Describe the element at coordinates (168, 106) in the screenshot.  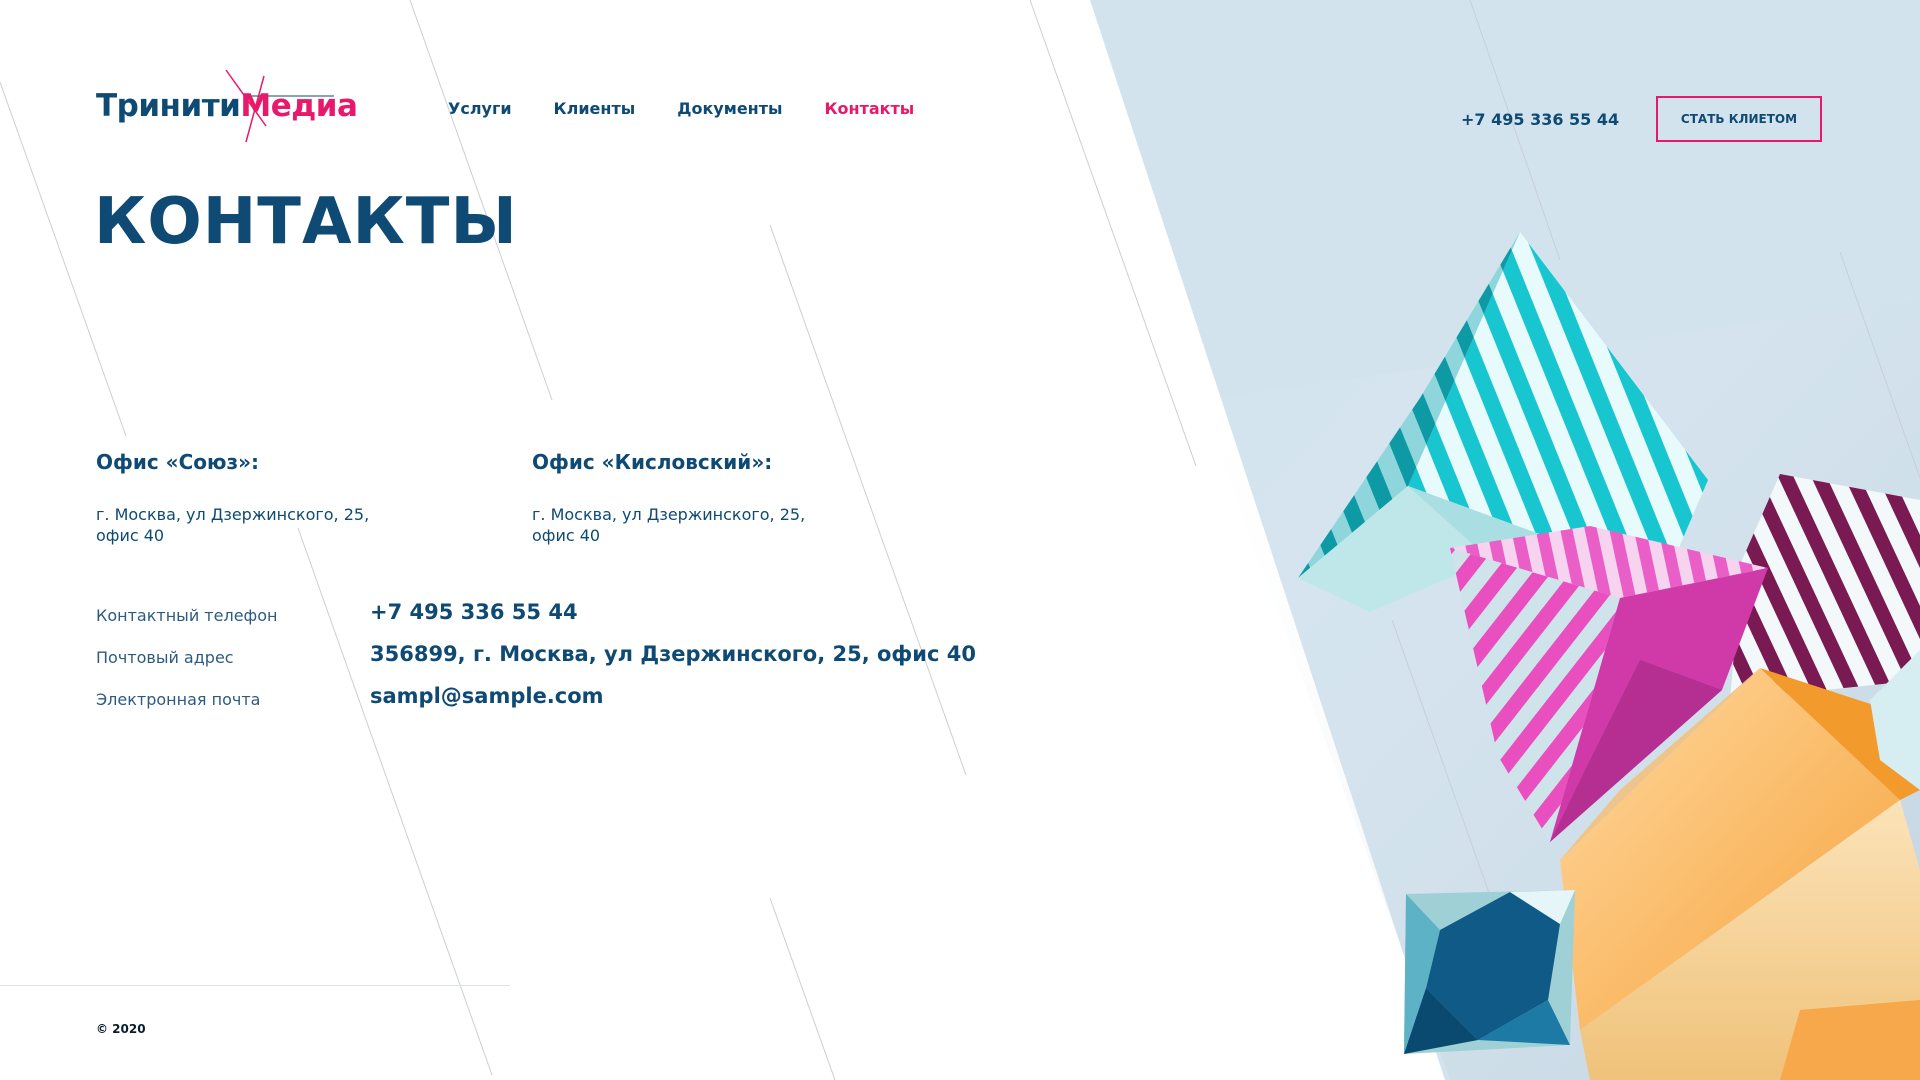
I see `brand-name-part1: Тринити` at that location.